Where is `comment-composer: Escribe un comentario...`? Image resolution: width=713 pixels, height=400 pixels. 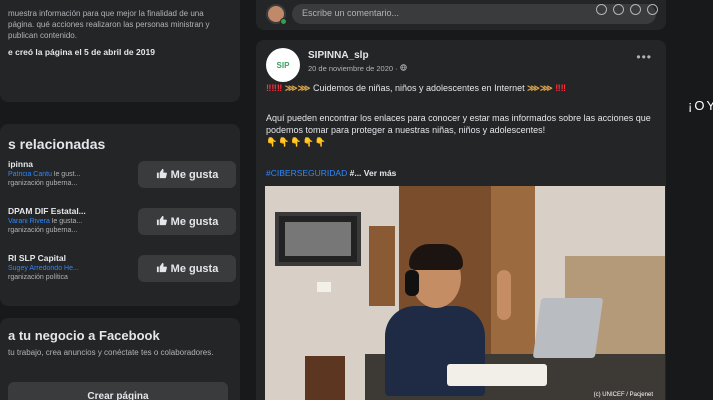
comment-composer: Escribe un comentario... is located at coordinates (461, 15).